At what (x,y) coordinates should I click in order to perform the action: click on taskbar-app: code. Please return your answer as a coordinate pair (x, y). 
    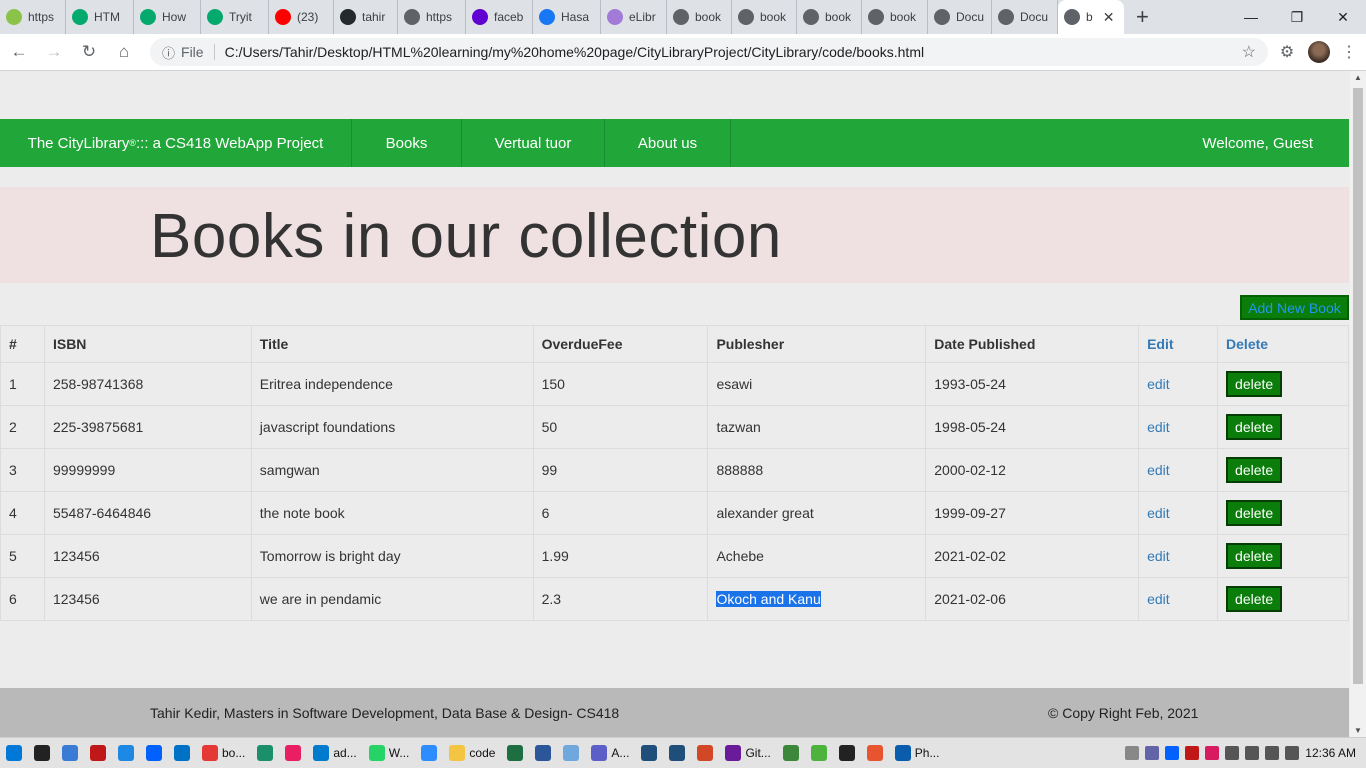
    Looking at the image, I should click on (472, 753).